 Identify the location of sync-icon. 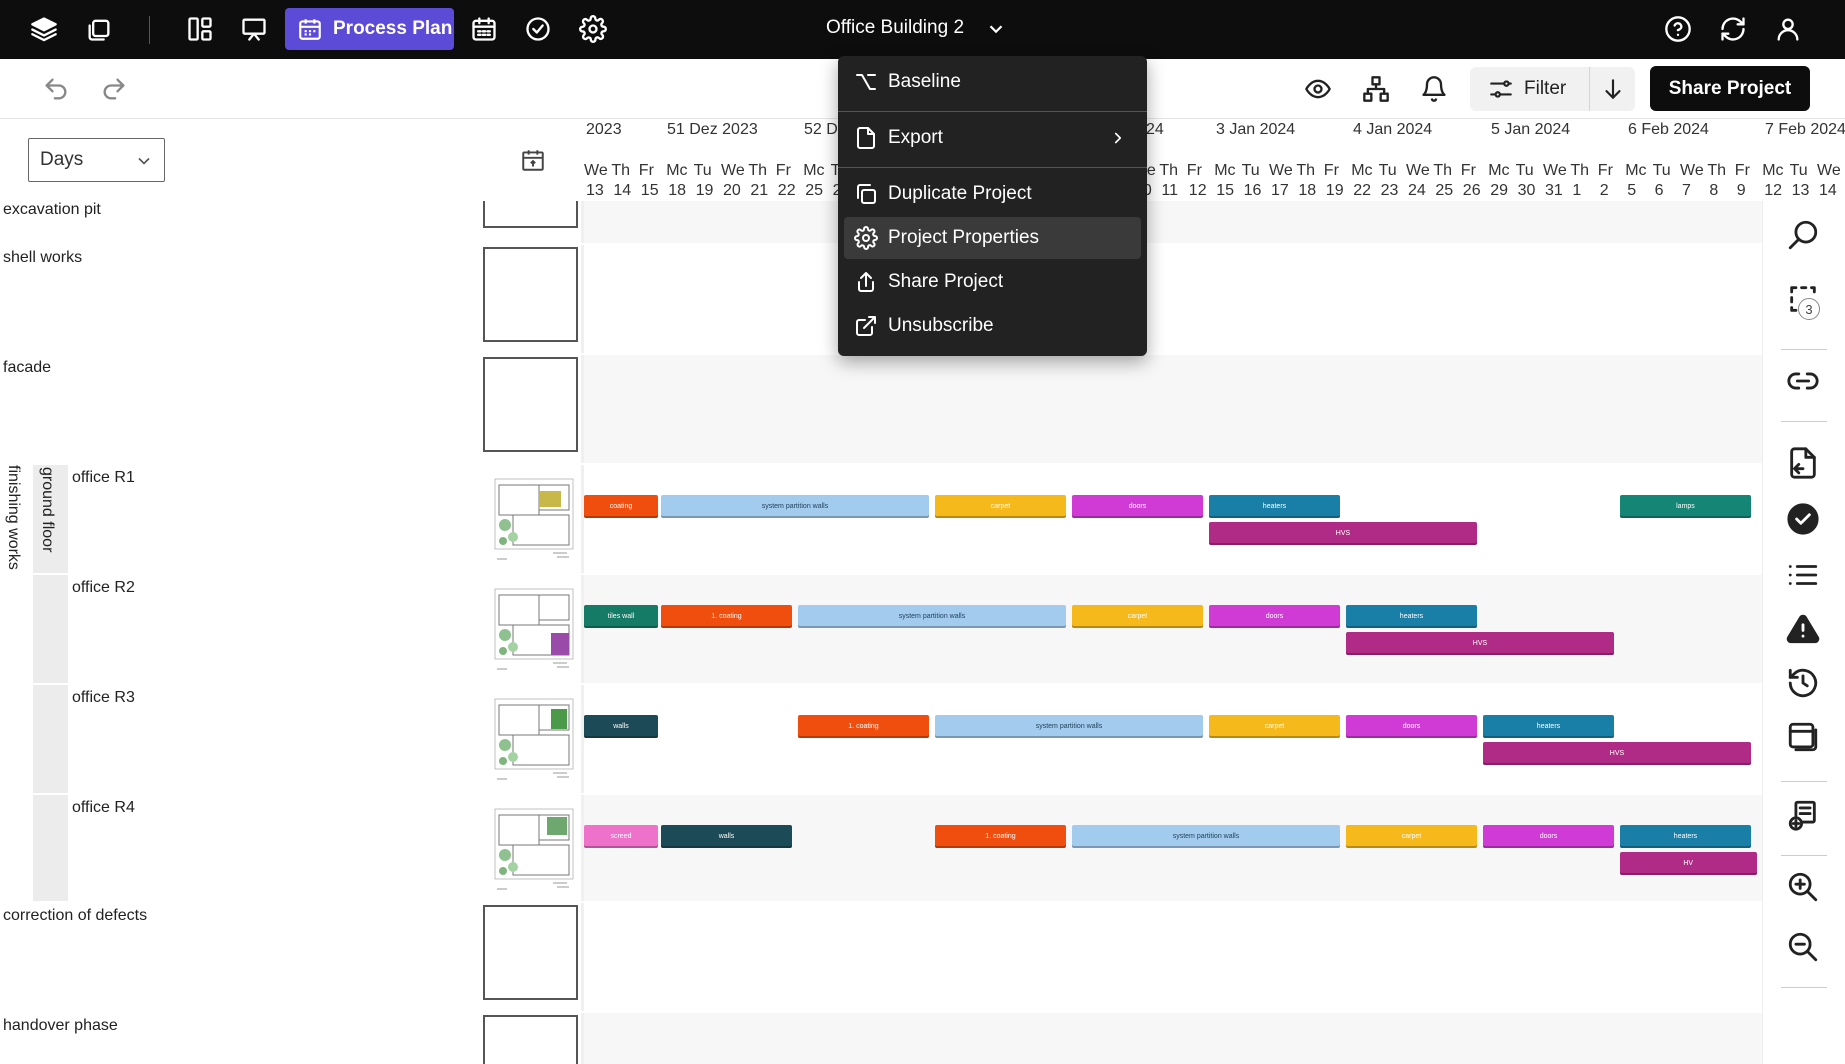
(1733, 29).